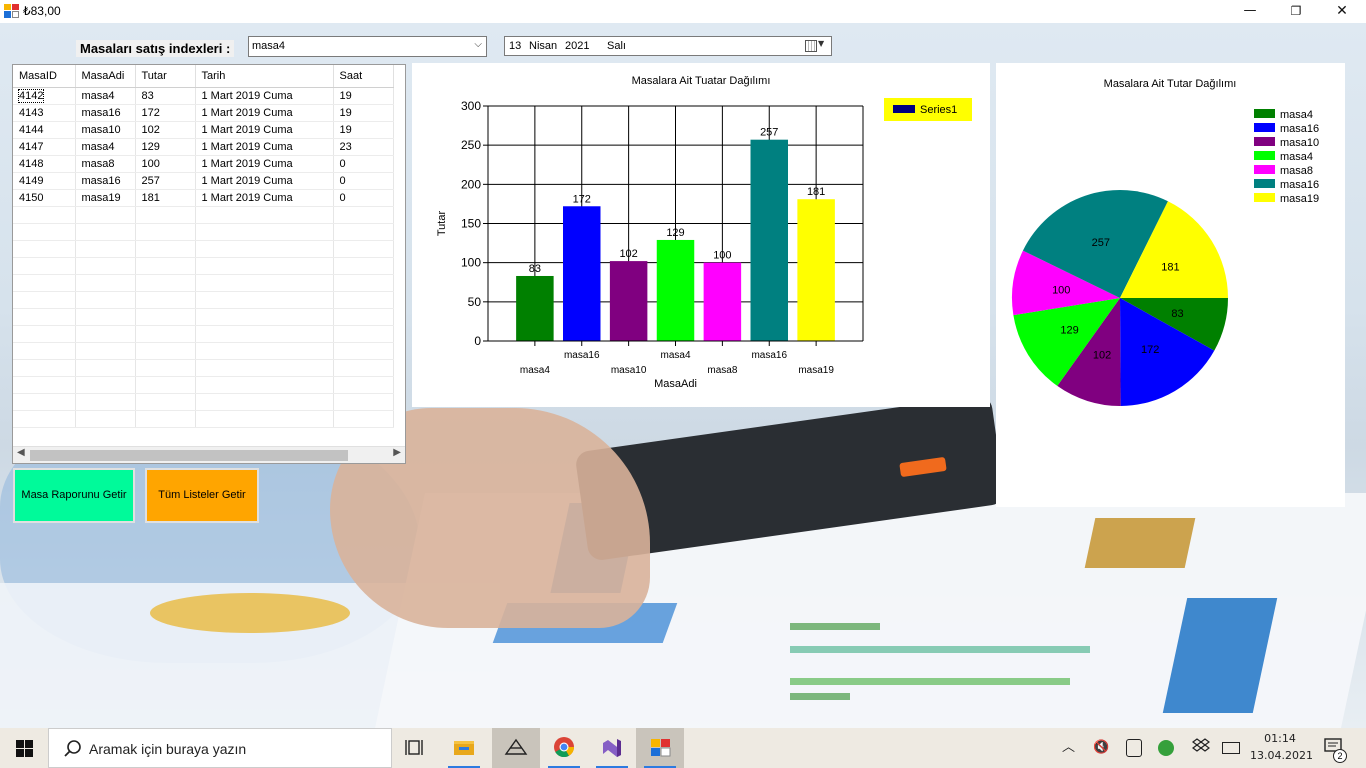 This screenshot has height=768, width=1366. I want to click on clock-time: 01:14, so click(1280, 739).